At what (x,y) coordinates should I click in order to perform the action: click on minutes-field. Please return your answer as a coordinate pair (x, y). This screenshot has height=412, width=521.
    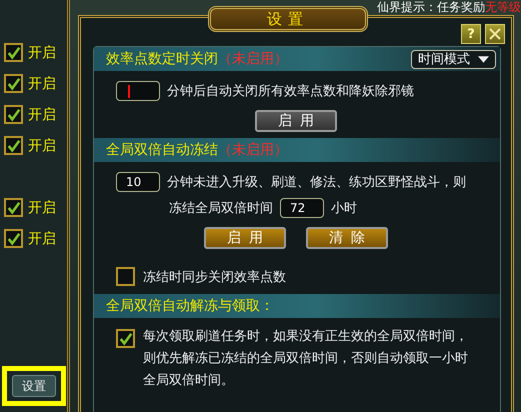
    Looking at the image, I should click on (138, 91).